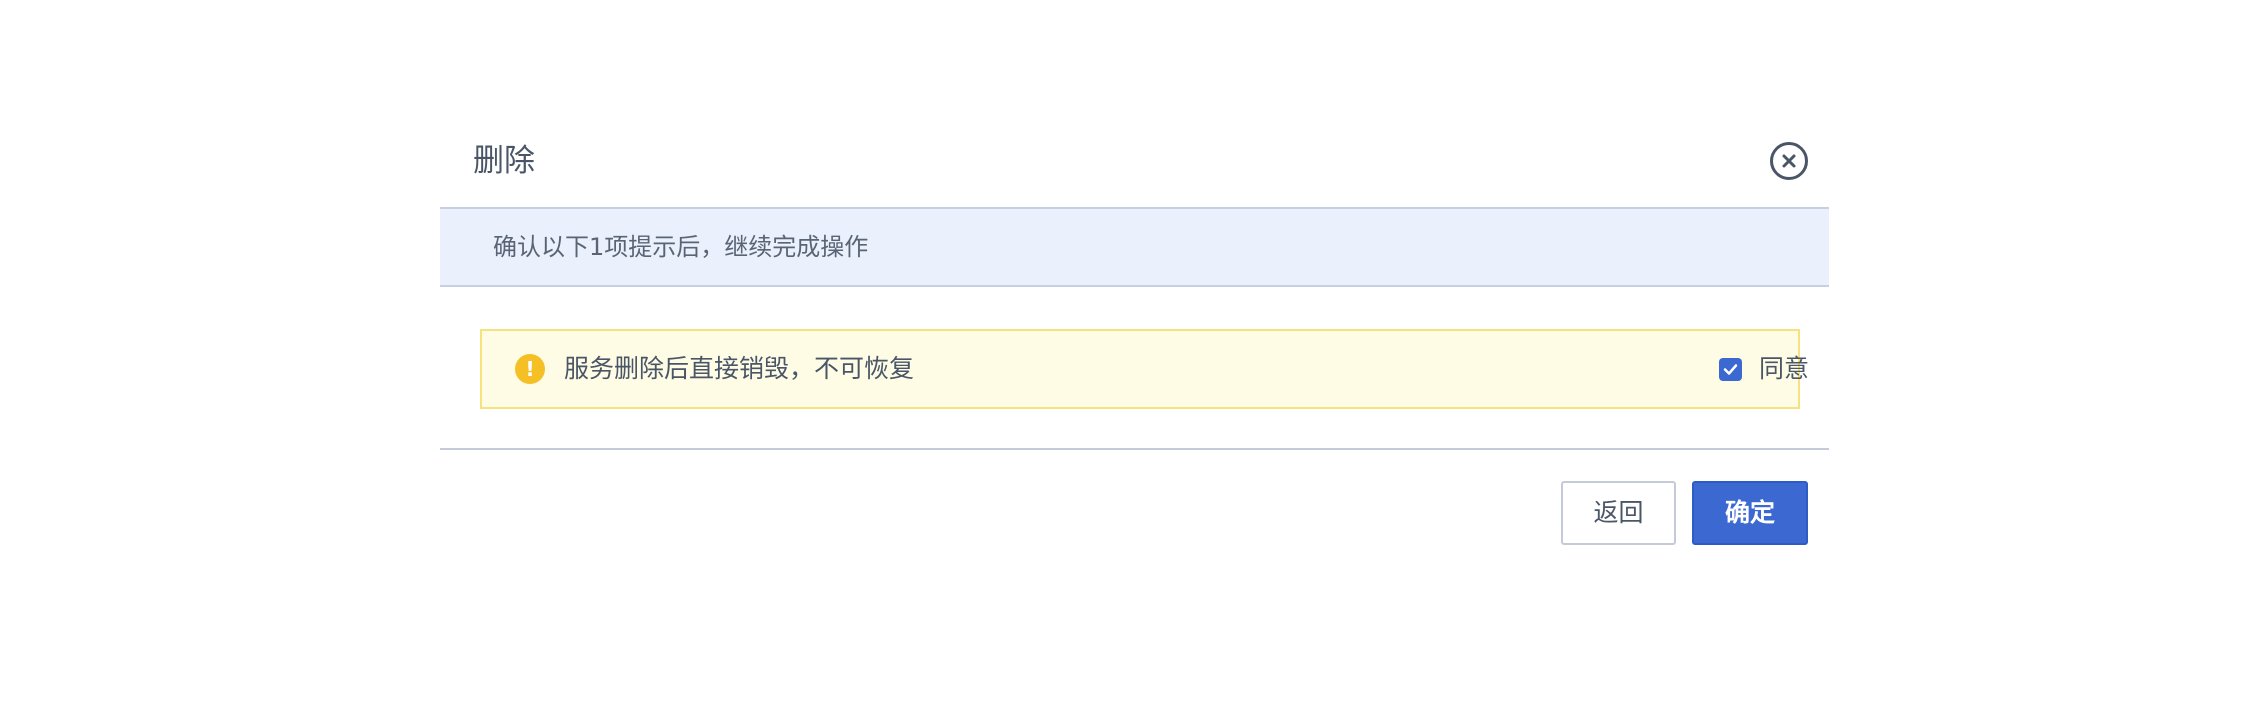 This screenshot has width=2256, height=724. Describe the element at coordinates (739, 368) in the screenshot. I see `warning-text: 服务删除后直接销毁，不可恢复` at that location.